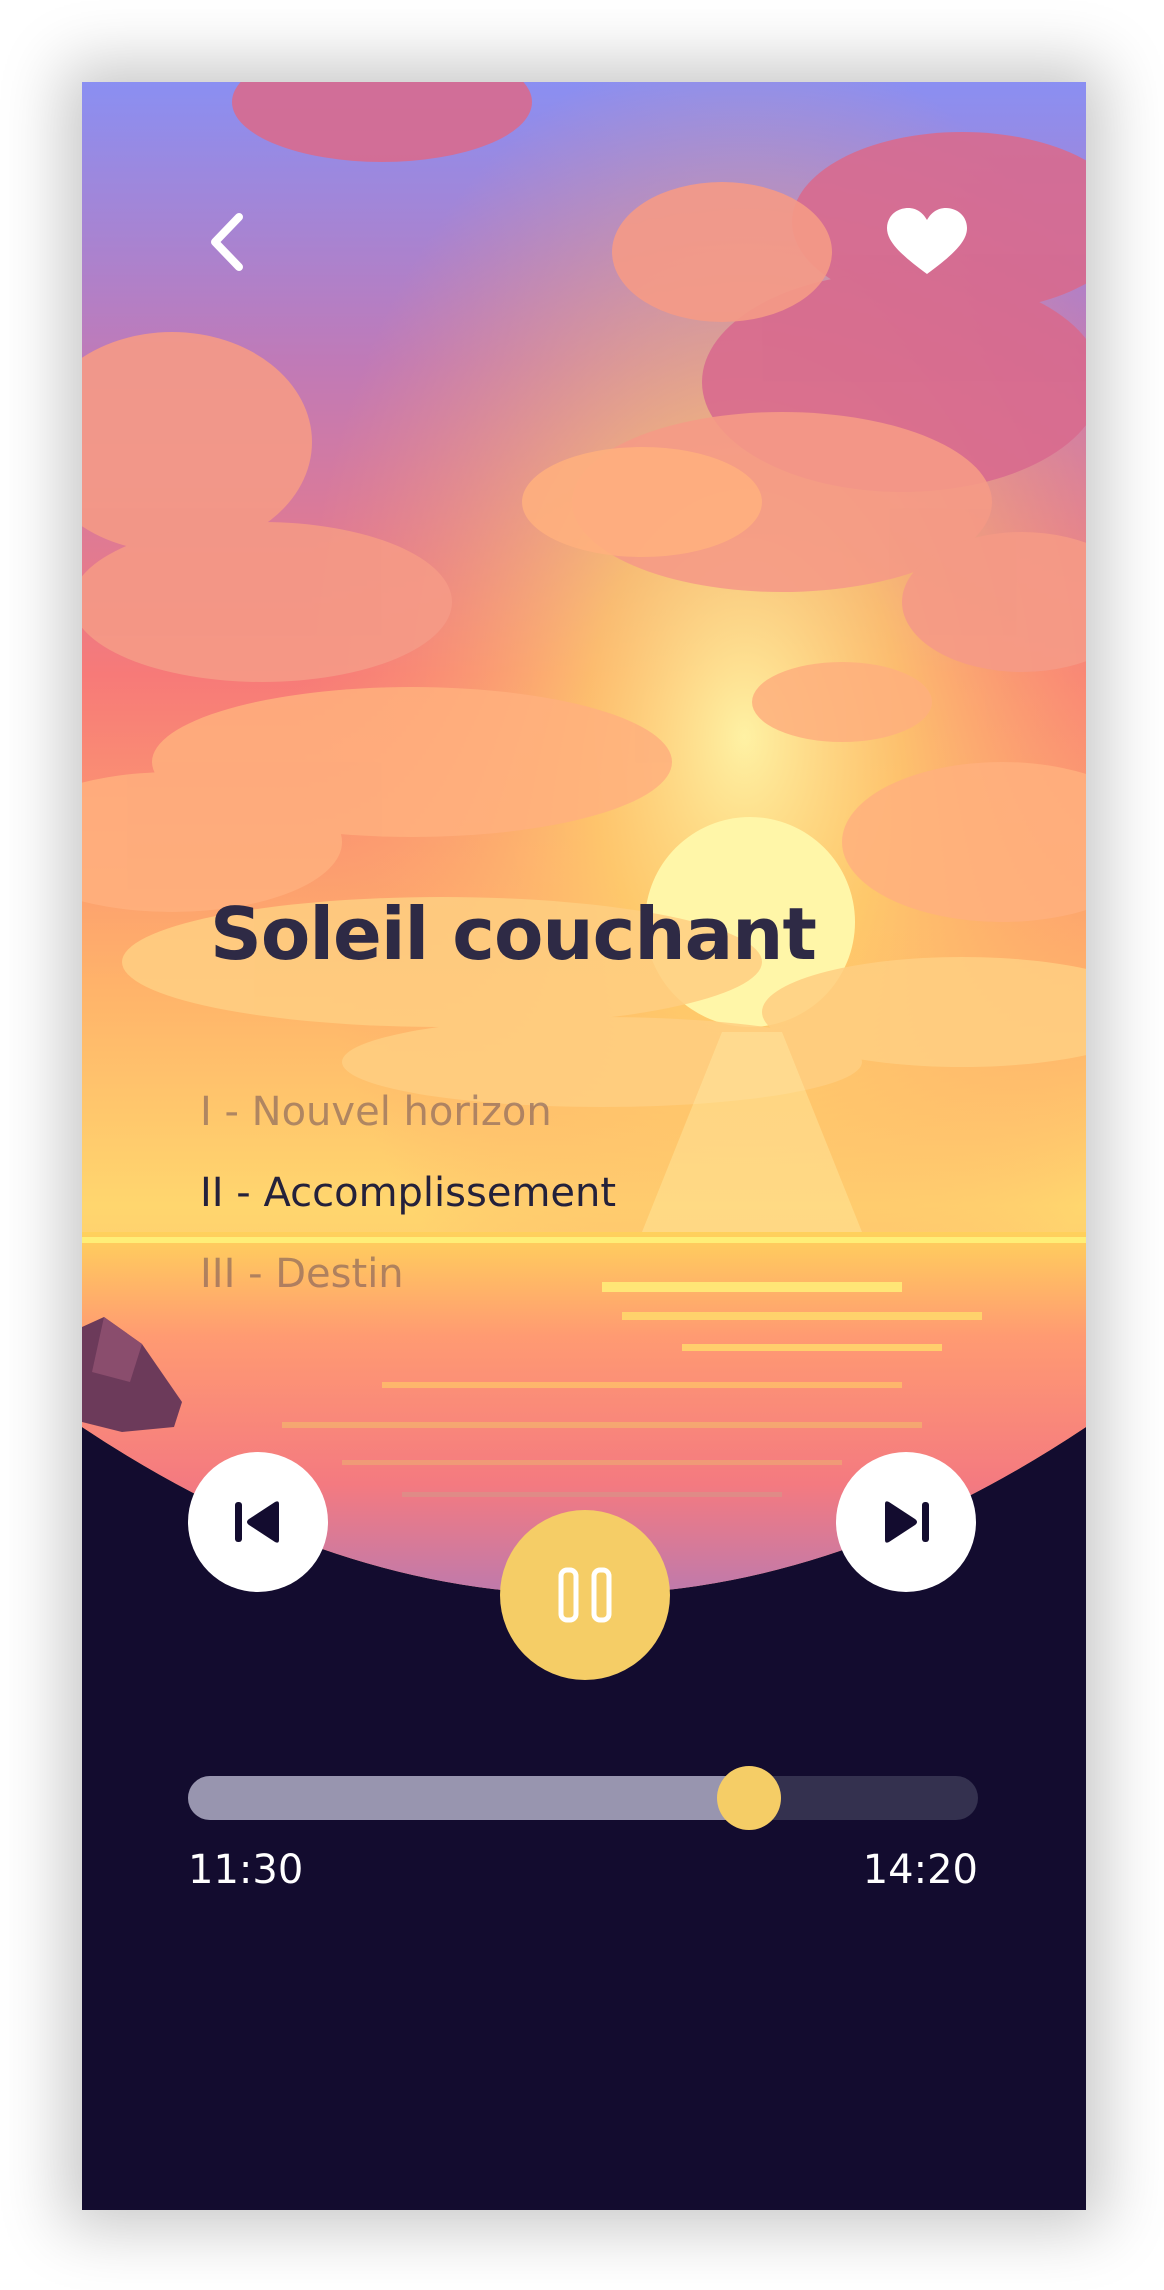 The height and width of the screenshot is (2290, 1164). What do you see at coordinates (408, 1122) in the screenshot?
I see `movement-item: I - Nouvel horizon` at bounding box center [408, 1122].